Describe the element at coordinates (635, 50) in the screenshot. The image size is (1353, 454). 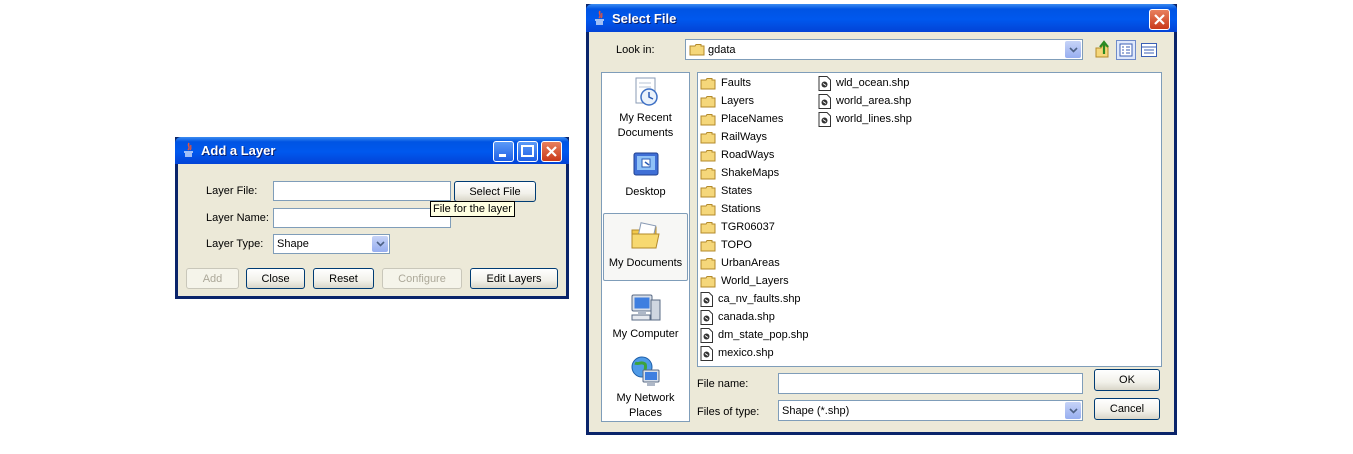
I see `look-in-label: Look in:` at that location.